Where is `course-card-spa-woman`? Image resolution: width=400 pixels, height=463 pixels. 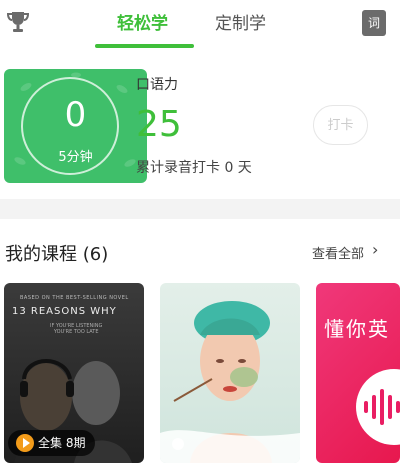
course-card-spa-woman is located at coordinates (230, 373).